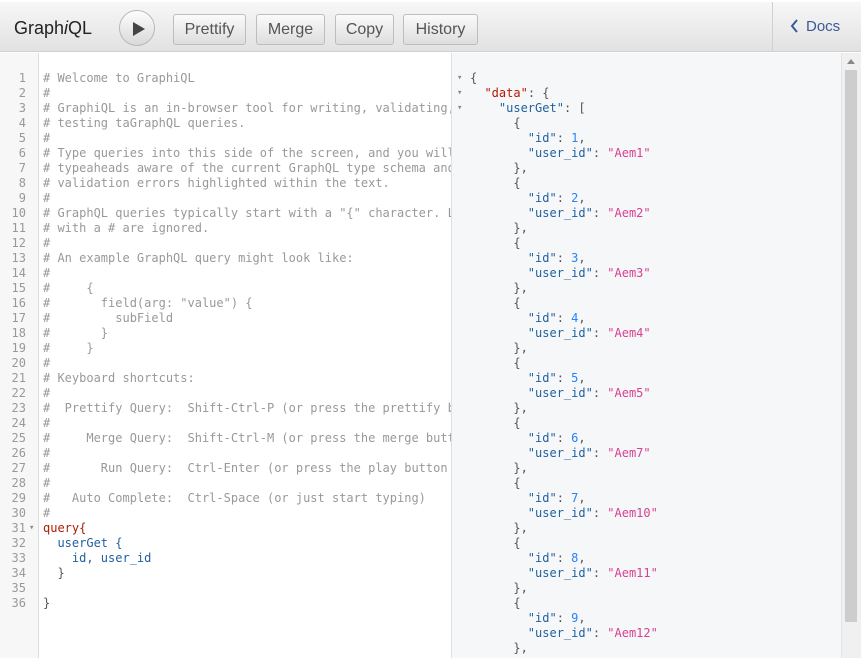 This screenshot has width=861, height=658. Describe the element at coordinates (22, 153) in the screenshot. I see `line-number: 6` at that location.